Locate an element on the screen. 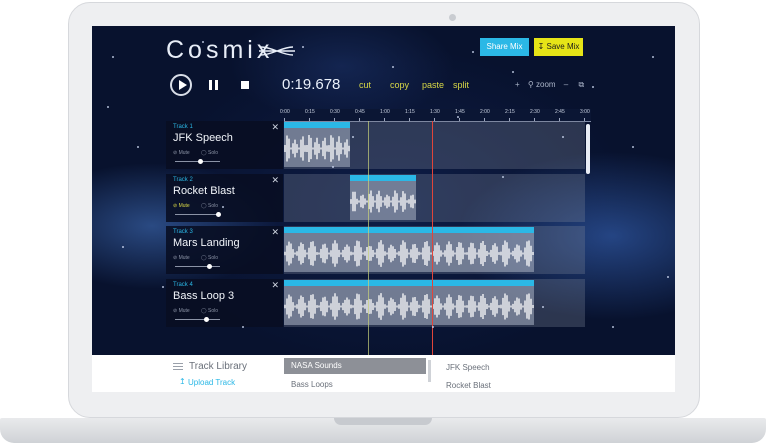 The height and width of the screenshot is (443, 766). tick-label: 2:45 is located at coordinates (560, 112).